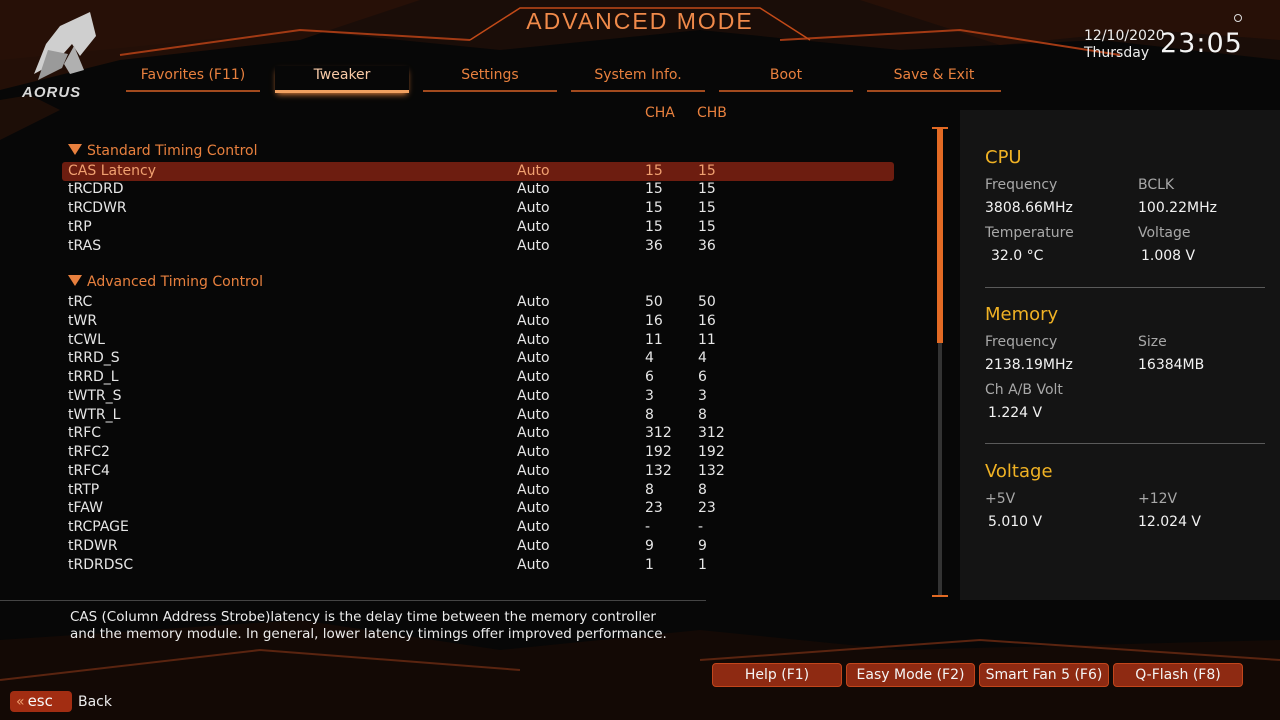 This screenshot has width=1280, height=720. I want to click on row-name: CAS Latency, so click(112, 171).